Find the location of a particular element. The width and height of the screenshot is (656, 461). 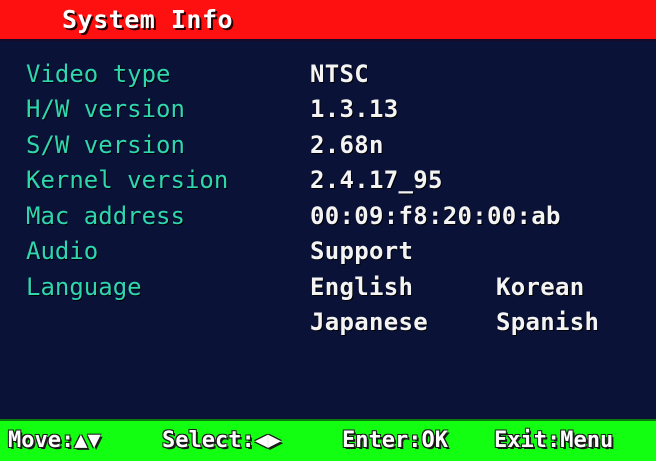

move-hint: Move:▲▼ is located at coordinates (54, 441).